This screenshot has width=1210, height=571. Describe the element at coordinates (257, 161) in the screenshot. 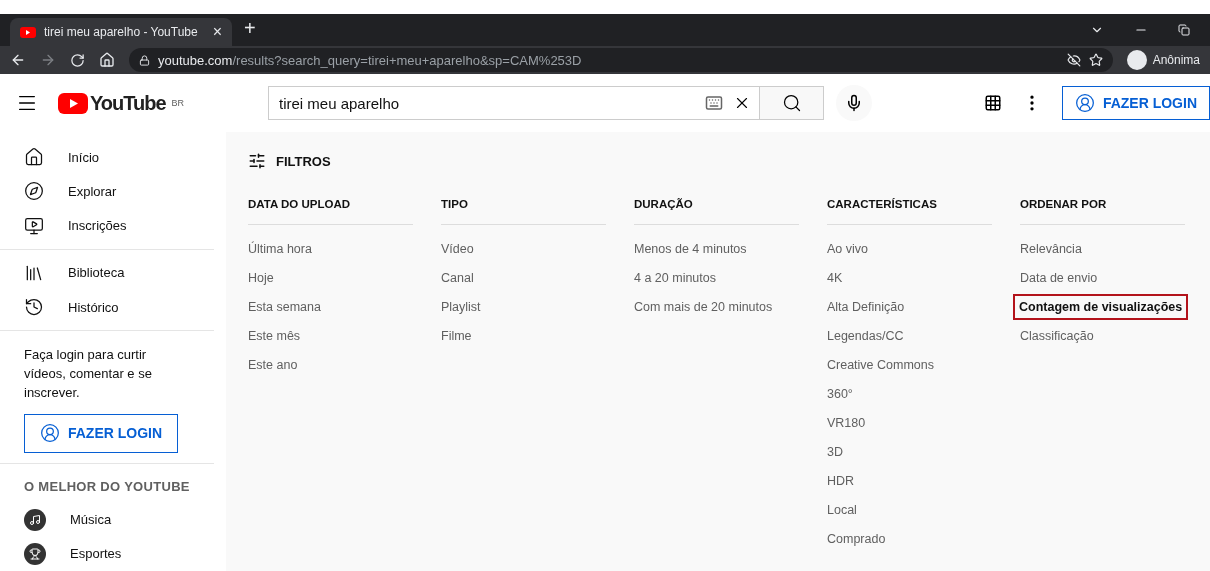

I see `sliders-icon` at that location.